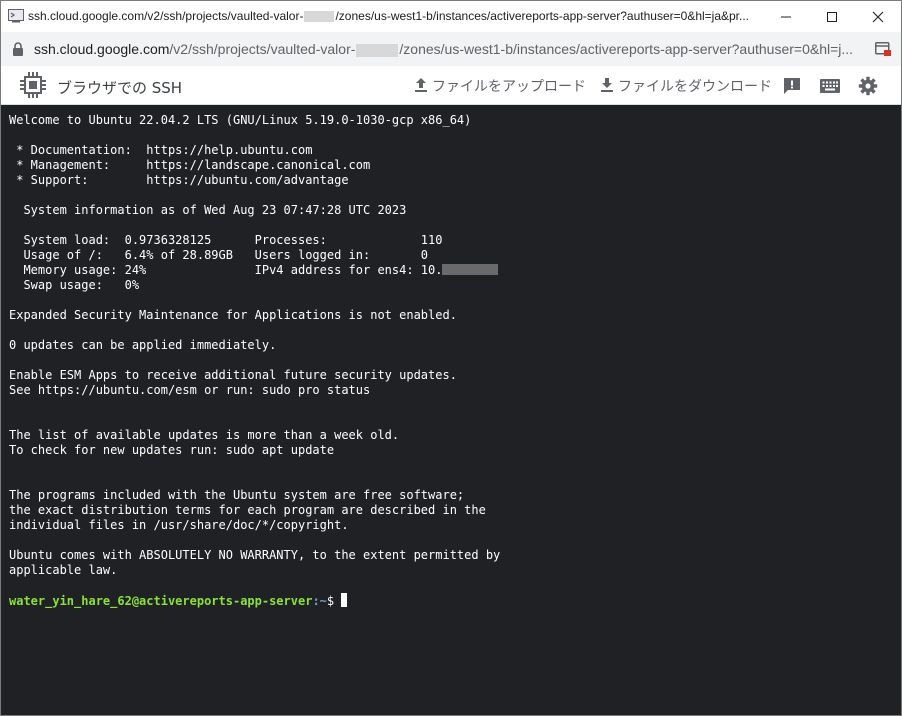  I want to click on prompt-path: :~, so click(319, 601).